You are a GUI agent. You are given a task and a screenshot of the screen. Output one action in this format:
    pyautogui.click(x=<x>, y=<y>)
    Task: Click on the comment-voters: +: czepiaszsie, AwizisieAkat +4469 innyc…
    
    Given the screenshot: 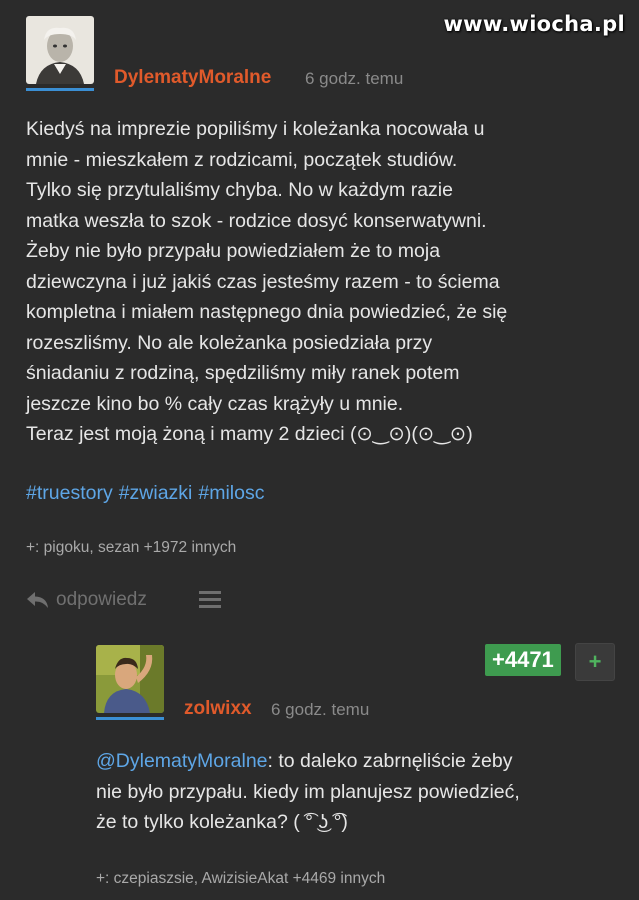 What is the action you would take?
    pyautogui.click(x=240, y=879)
    